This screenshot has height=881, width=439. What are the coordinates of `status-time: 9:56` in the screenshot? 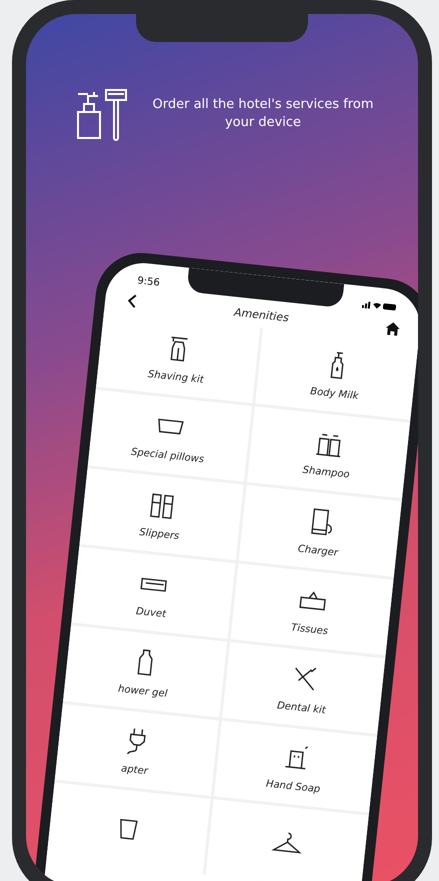 It's located at (148, 281).